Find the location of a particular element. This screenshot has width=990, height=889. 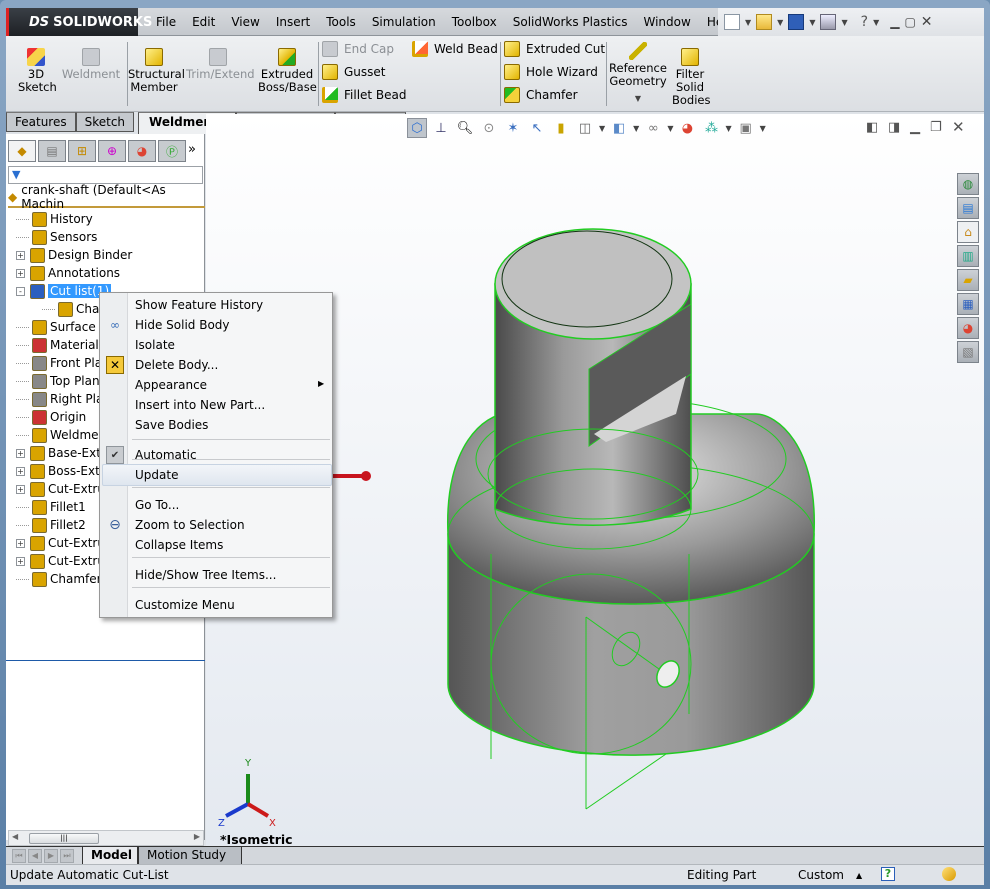

tree-item: History is located at coordinates (54, 219).